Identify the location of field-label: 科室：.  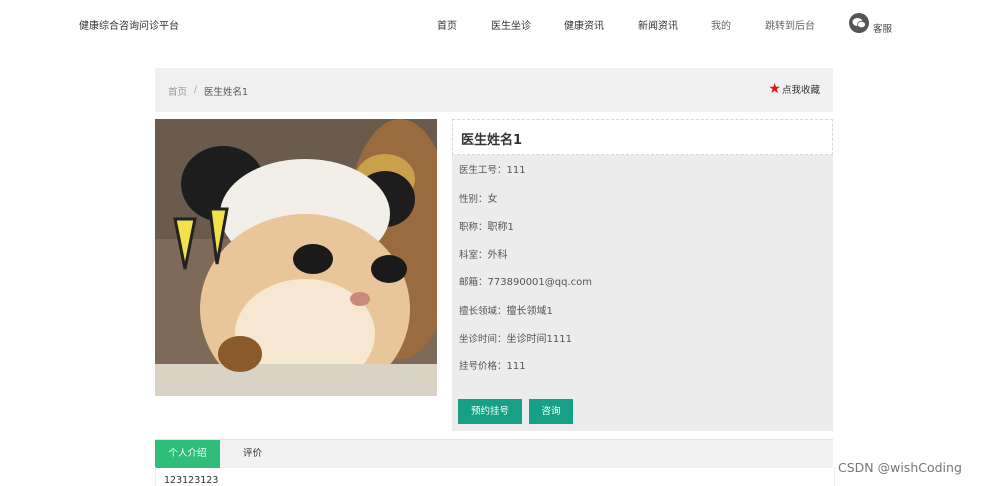
(473, 255).